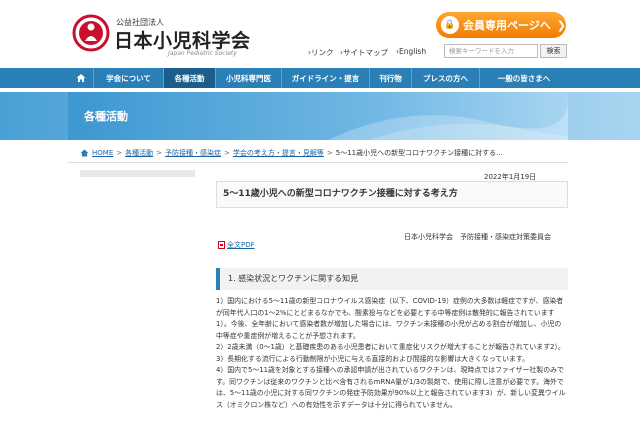 Image resolution: width=640 pixels, height=426 pixels. I want to click on member-page-button: 🔒 会員専用ページへ ❯, so click(501, 25).